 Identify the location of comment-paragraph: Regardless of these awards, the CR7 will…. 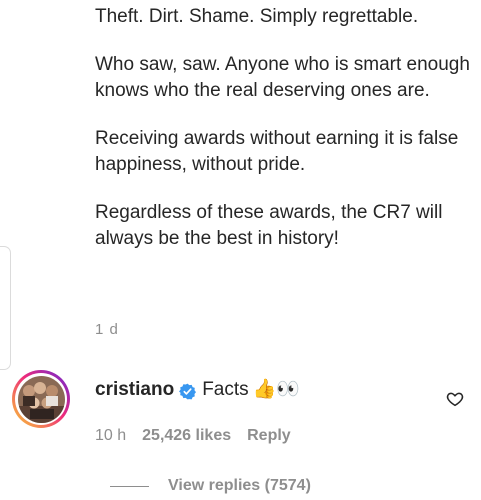
(269, 225).